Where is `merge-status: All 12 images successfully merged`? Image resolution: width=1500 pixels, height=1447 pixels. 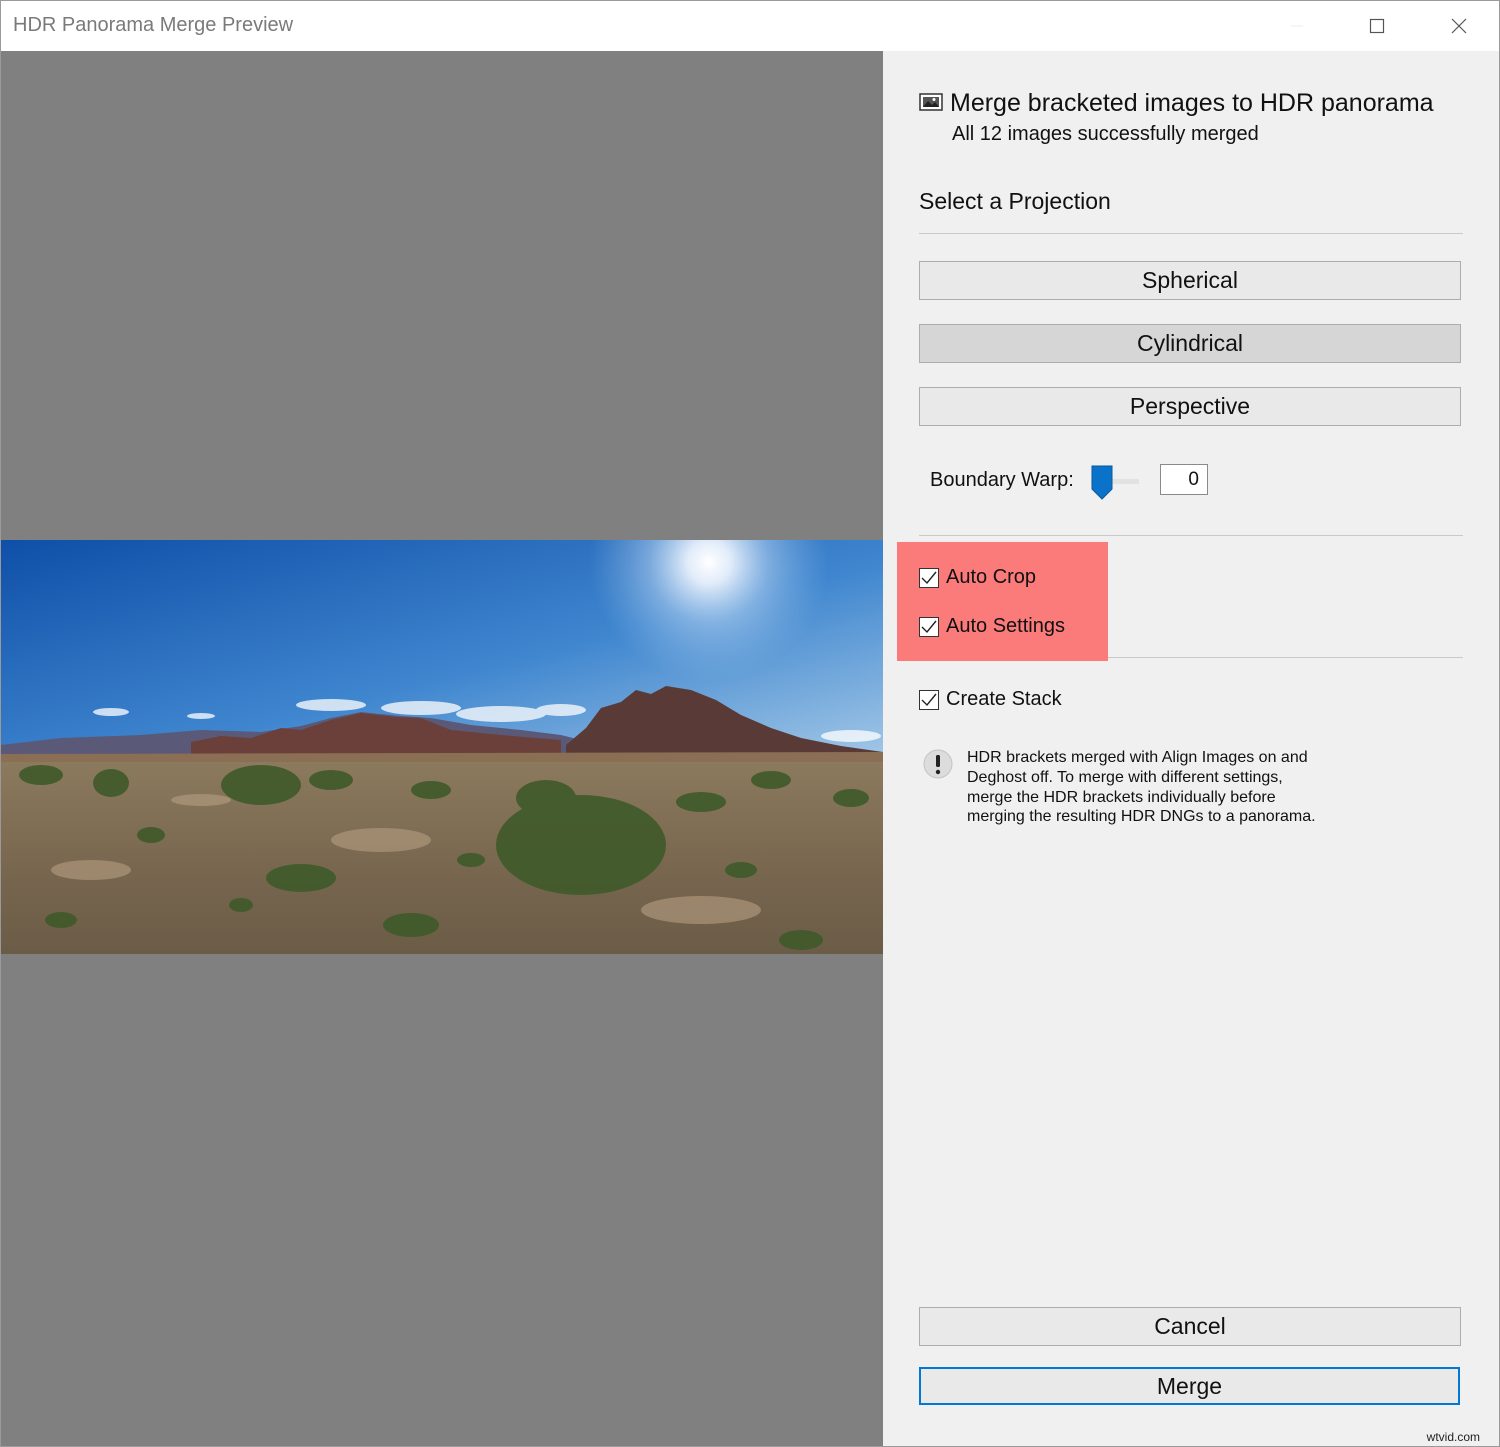
merge-status: All 12 images successfully merged is located at coordinates (1105, 134).